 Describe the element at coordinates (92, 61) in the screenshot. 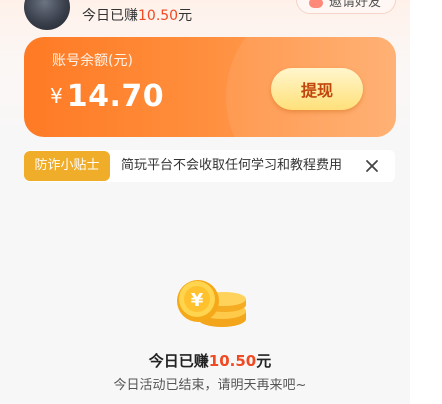

I see `balance-label: 账号余额(元)` at that location.